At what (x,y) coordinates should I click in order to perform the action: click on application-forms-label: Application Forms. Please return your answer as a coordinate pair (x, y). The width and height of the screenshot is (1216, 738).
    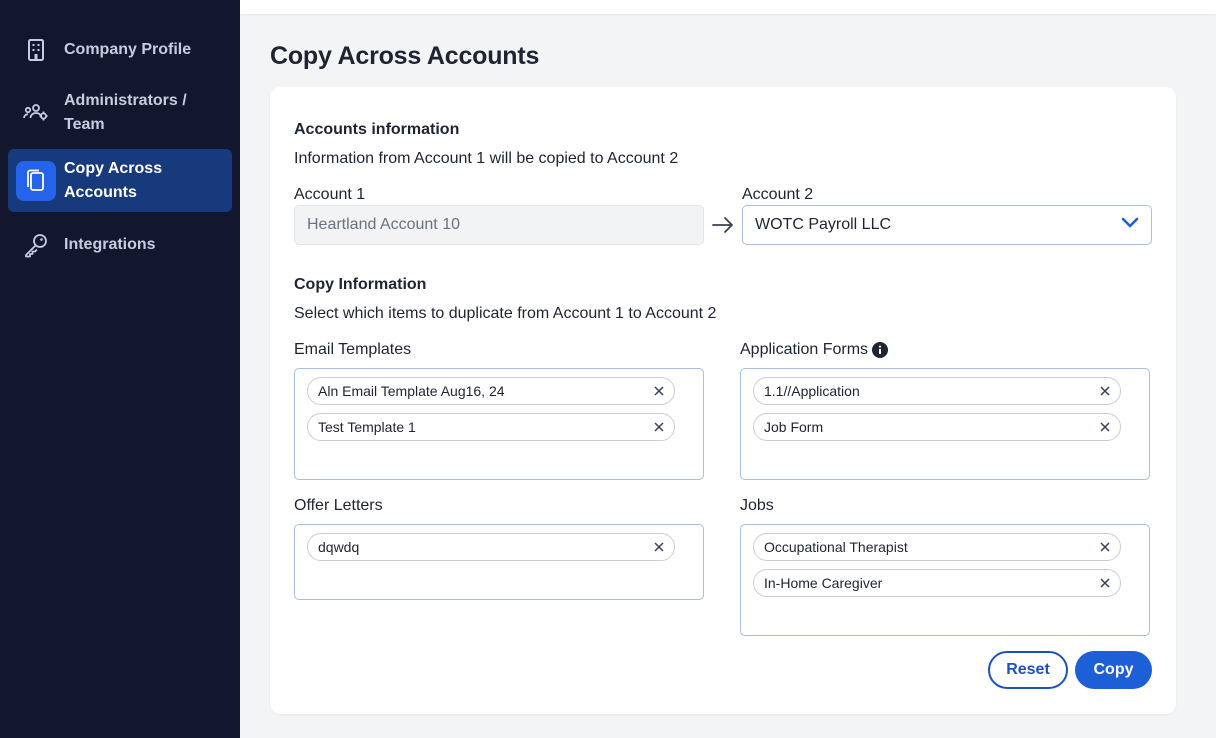
    Looking at the image, I should click on (814, 350).